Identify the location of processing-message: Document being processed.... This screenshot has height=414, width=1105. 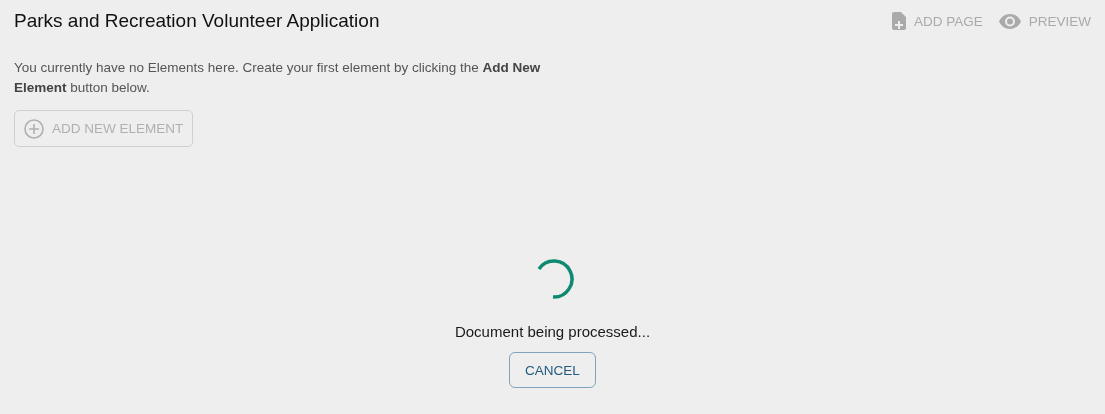
(552, 331).